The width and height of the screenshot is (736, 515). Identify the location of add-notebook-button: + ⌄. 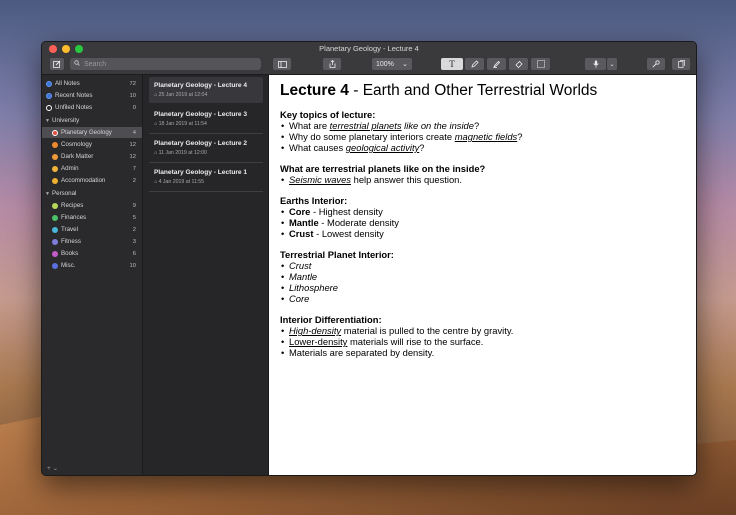
(52, 468).